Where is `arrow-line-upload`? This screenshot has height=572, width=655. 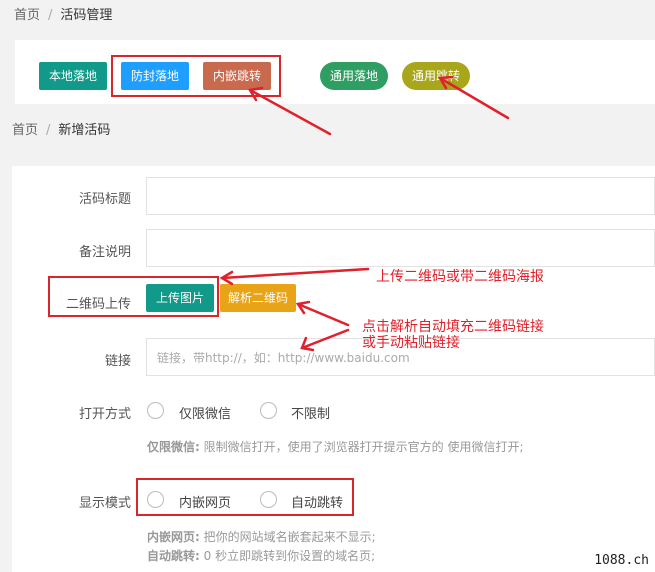 arrow-line-upload is located at coordinates (295, 273).